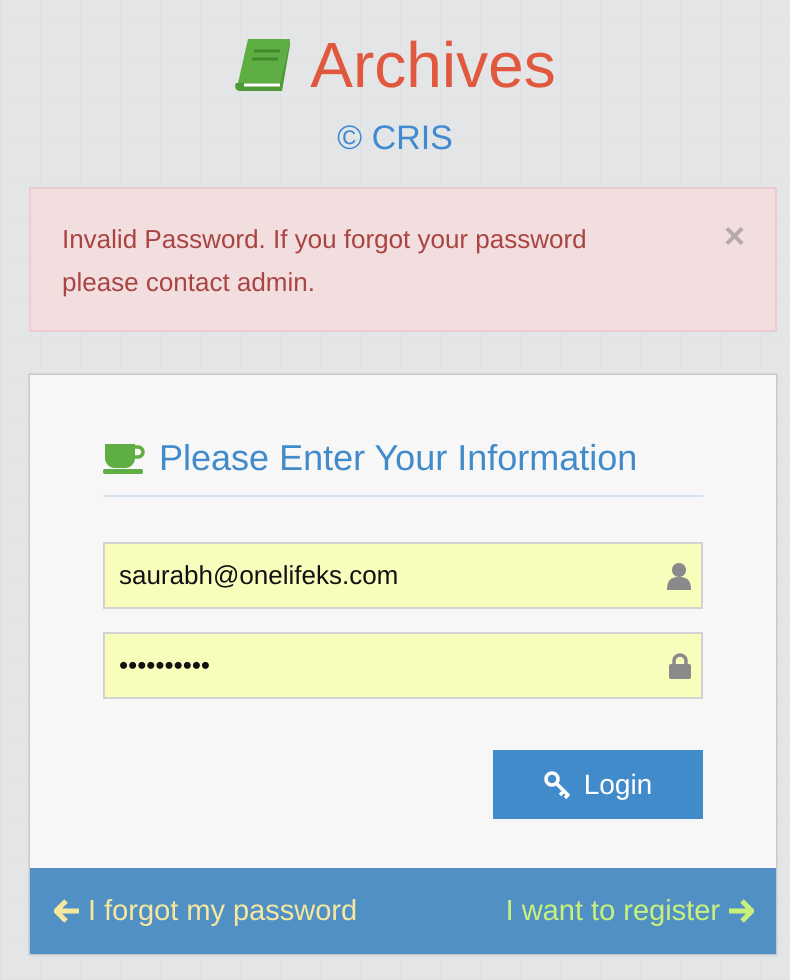 The image size is (790, 980). What do you see at coordinates (558, 784) in the screenshot?
I see `key-icon` at bounding box center [558, 784].